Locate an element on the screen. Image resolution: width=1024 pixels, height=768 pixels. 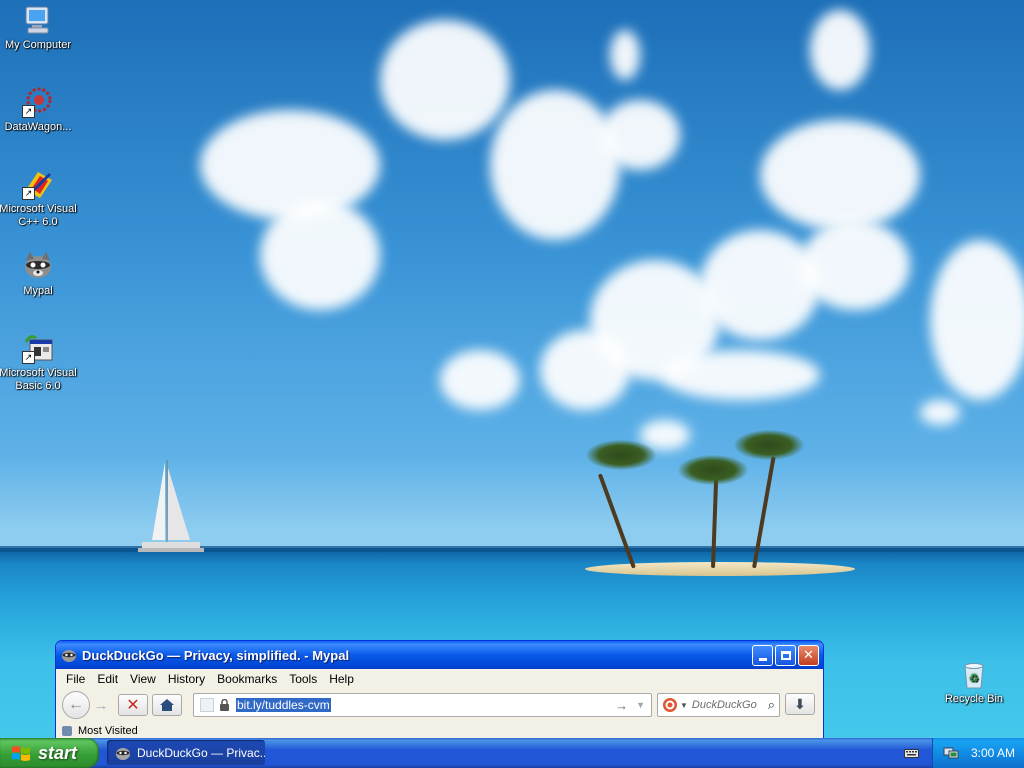
lock-icon is located at coordinates (224, 705).